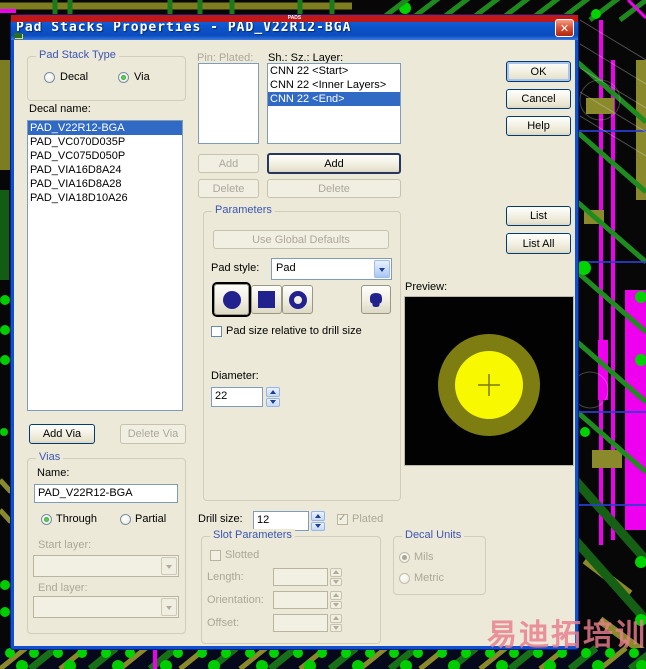  What do you see at coordinates (439, 562) in the screenshot?
I see `decal-units-group: Decal Units` at bounding box center [439, 562].